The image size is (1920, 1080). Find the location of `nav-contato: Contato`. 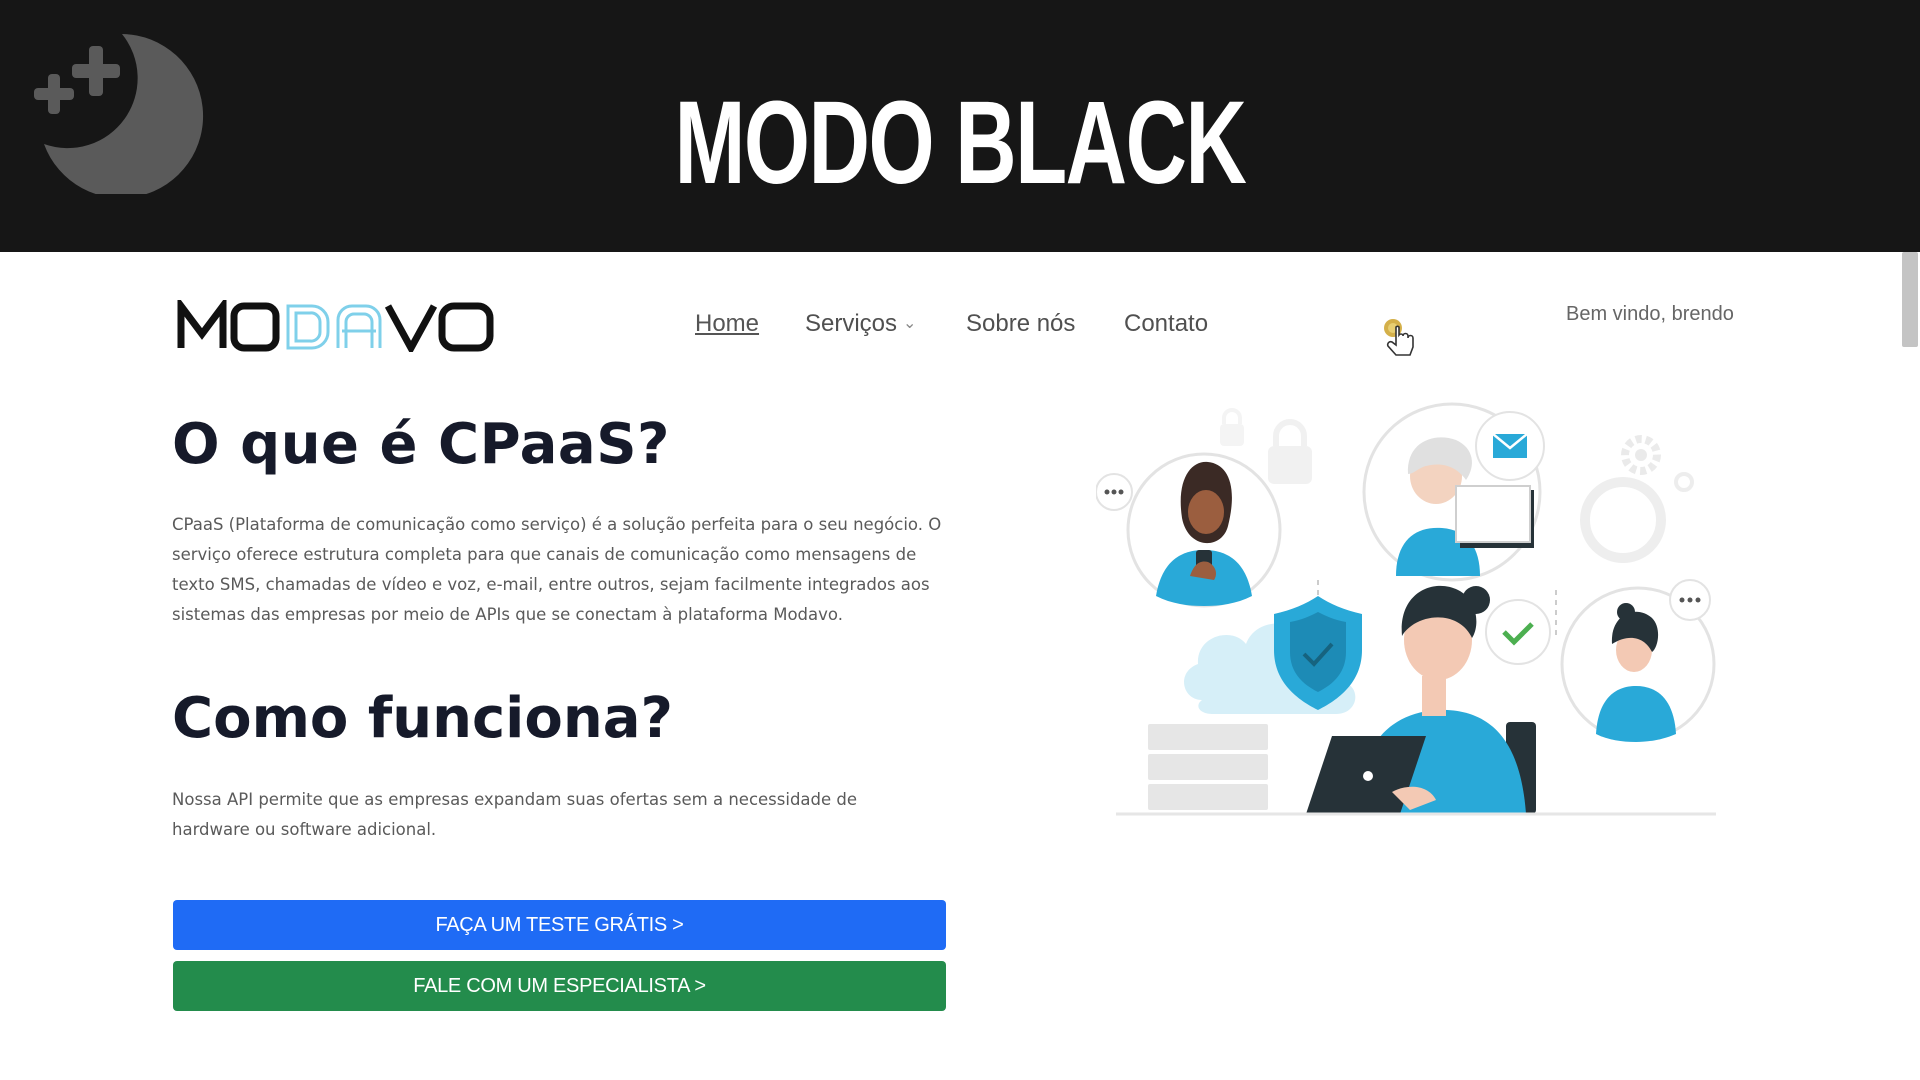

nav-contato: Contato is located at coordinates (1166, 325).